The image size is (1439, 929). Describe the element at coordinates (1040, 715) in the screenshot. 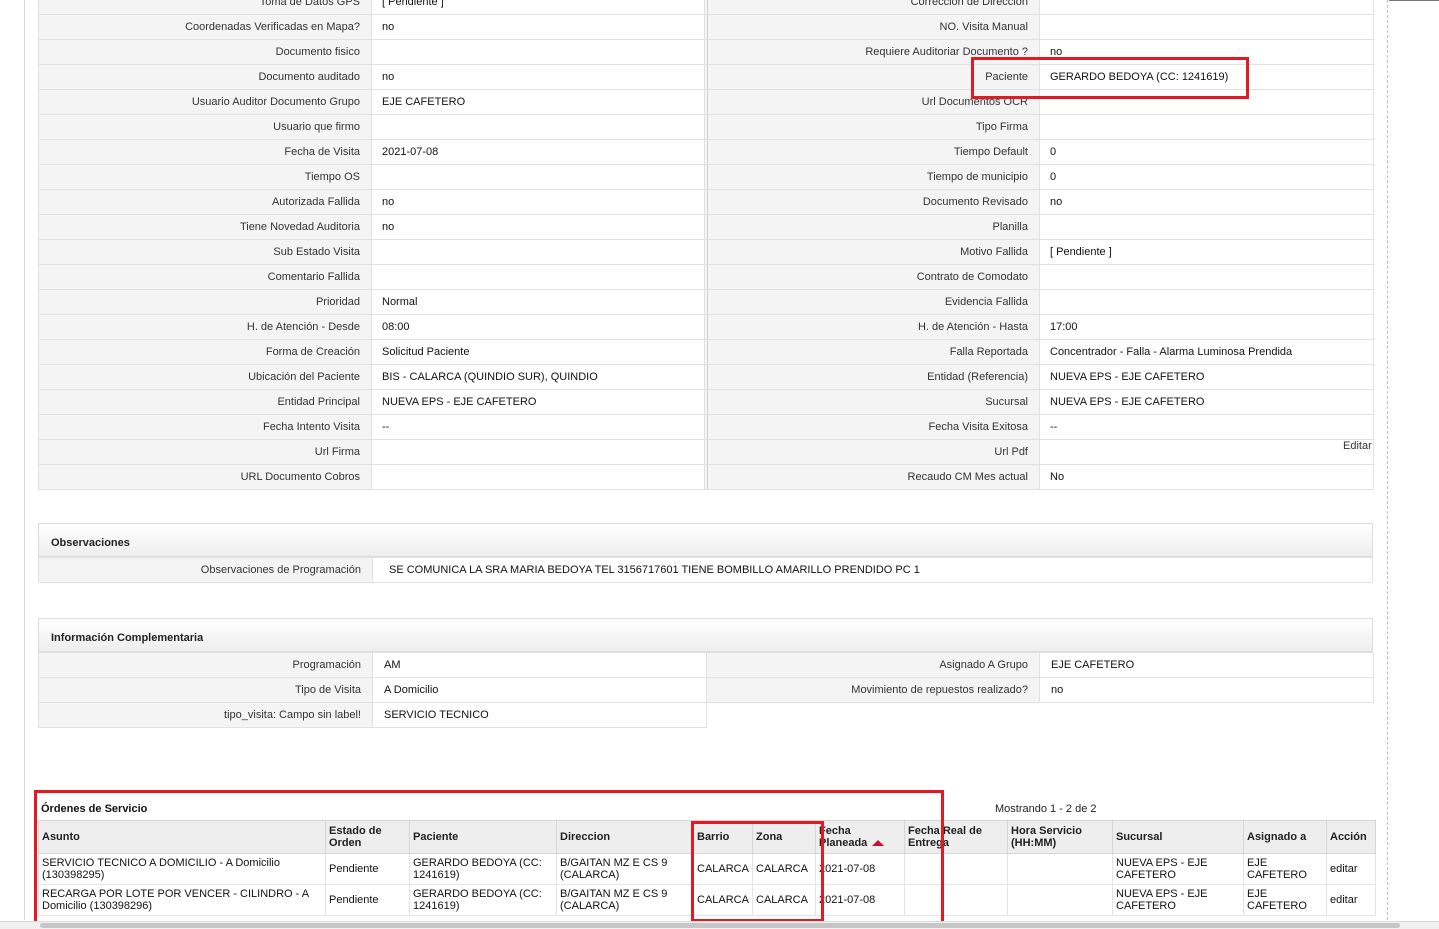

I see `empty-cell` at that location.